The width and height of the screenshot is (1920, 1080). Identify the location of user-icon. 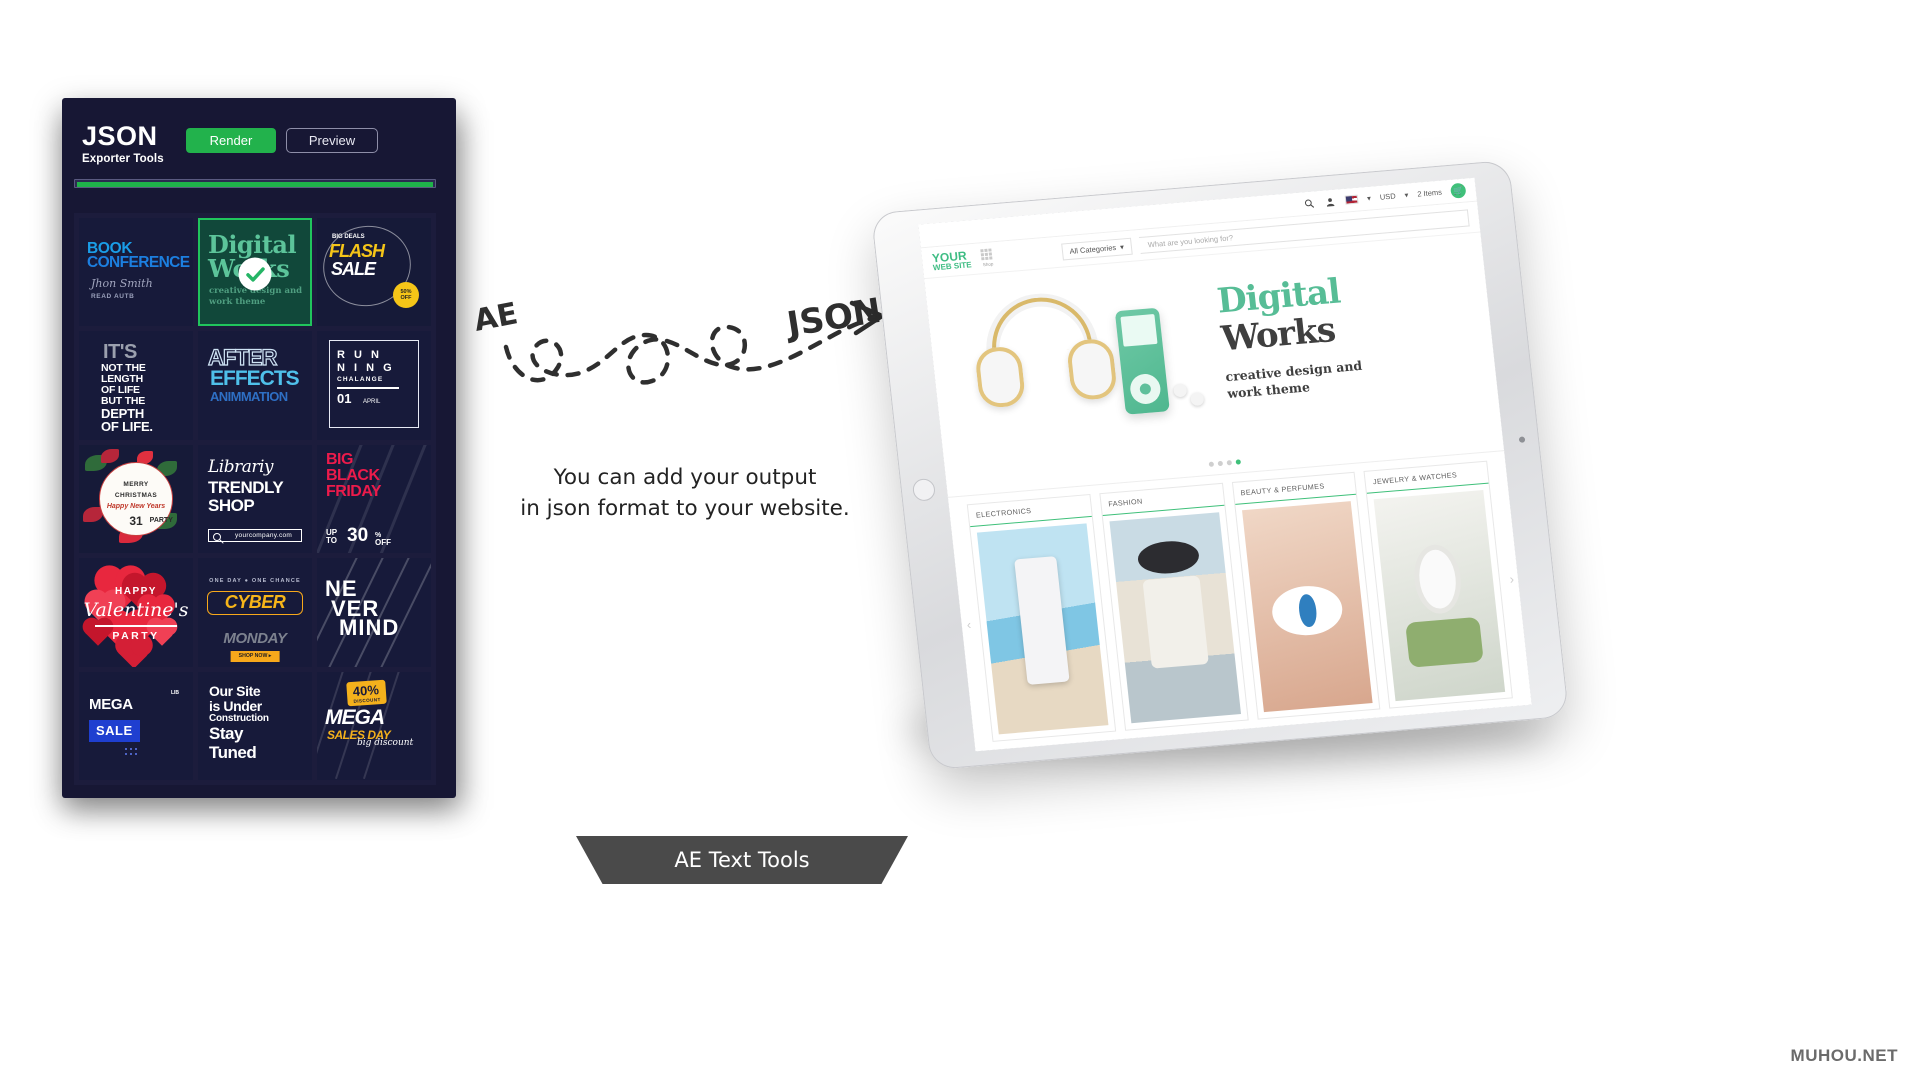
(1330, 201).